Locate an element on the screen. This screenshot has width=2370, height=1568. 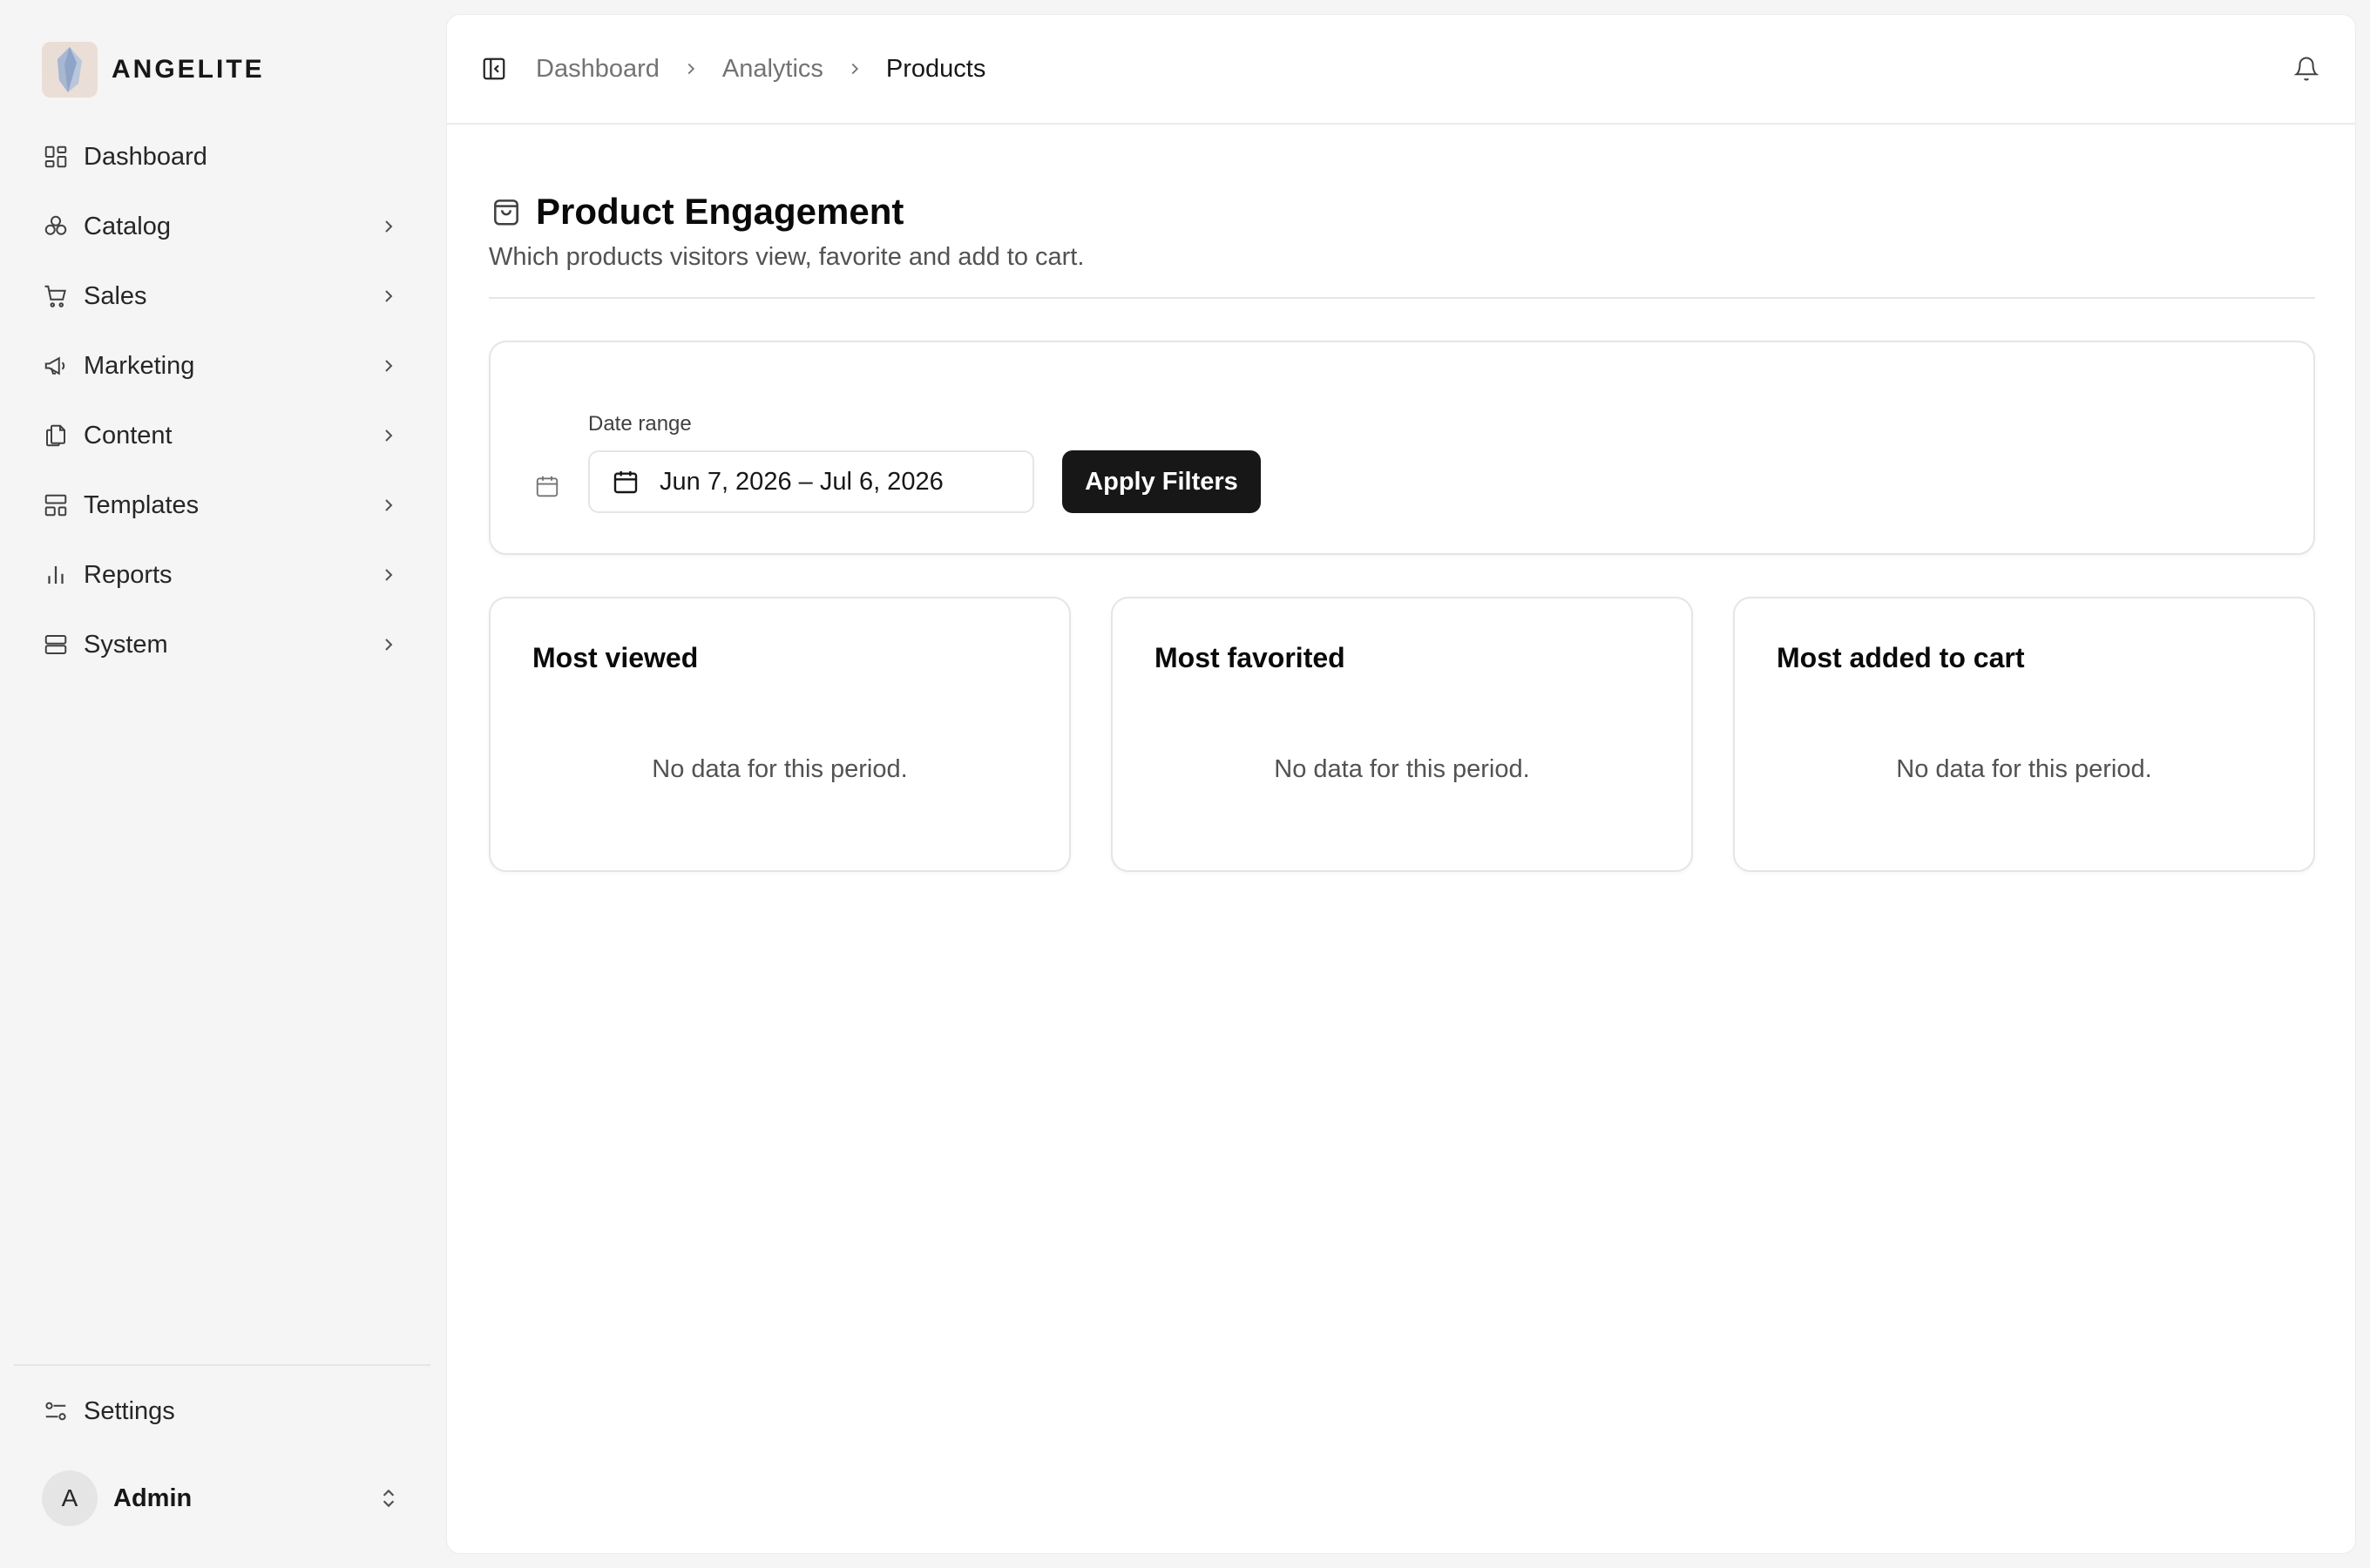
page-title: Product Engagement is located at coordinates (720, 211).